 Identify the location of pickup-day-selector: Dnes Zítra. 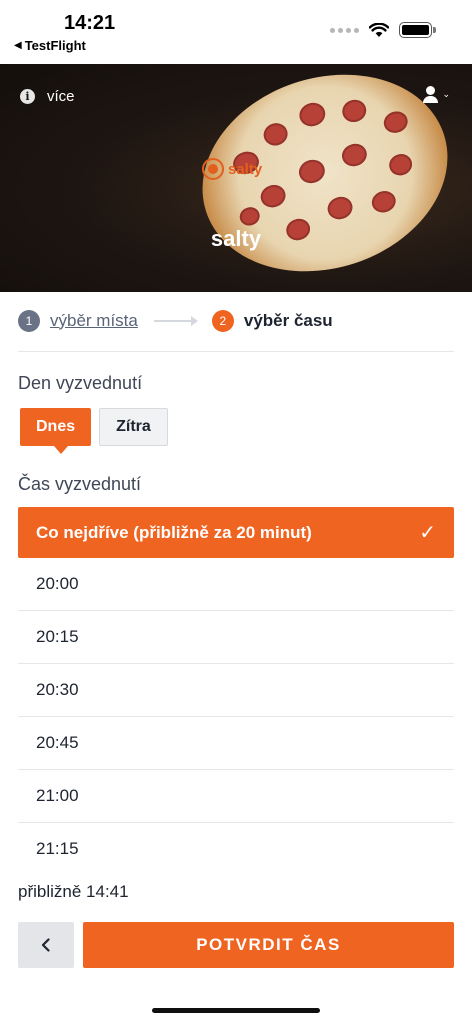
(94, 431).